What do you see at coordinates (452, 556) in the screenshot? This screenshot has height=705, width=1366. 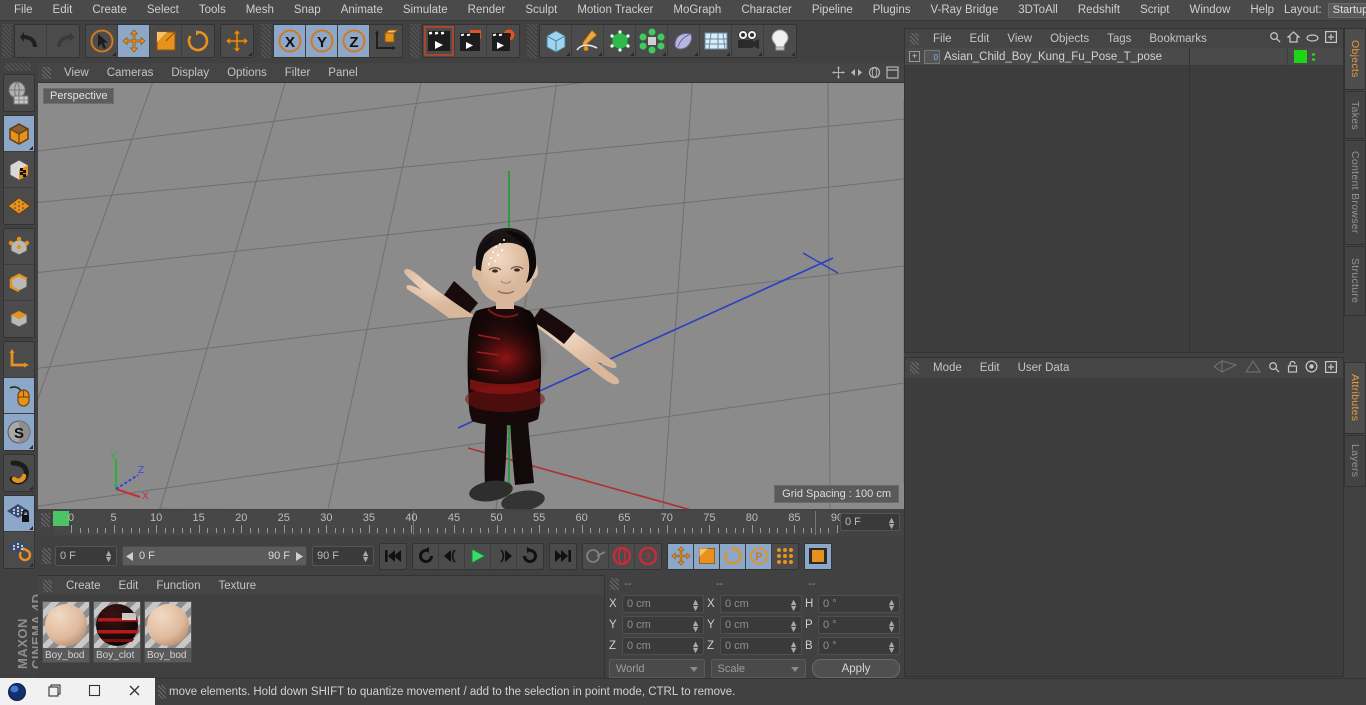 I see `previous-frame-button` at bounding box center [452, 556].